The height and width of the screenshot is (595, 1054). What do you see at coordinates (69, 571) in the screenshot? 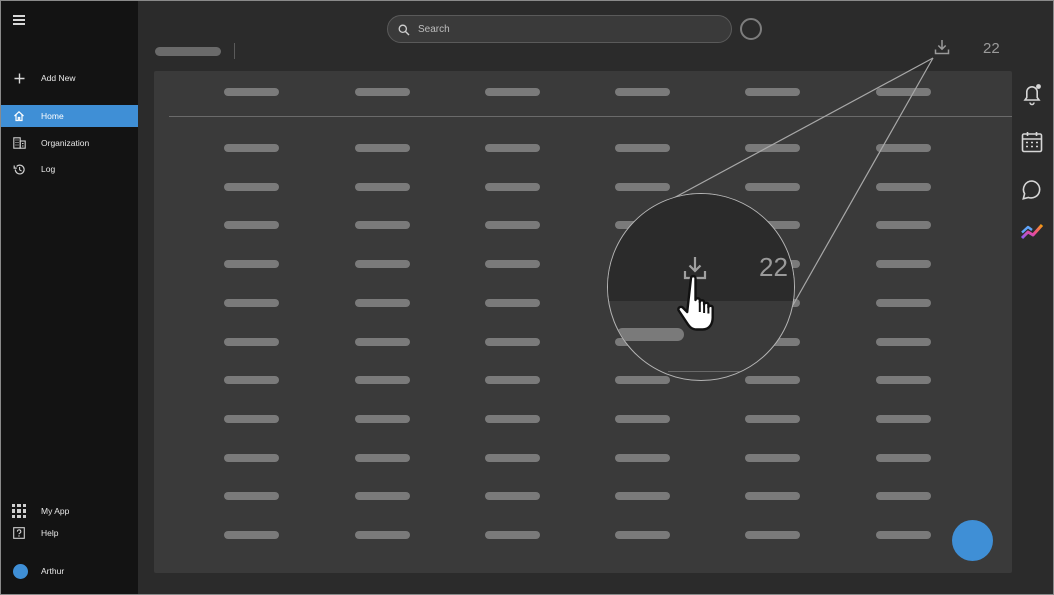
I see `user-profile: Arthur` at bounding box center [69, 571].